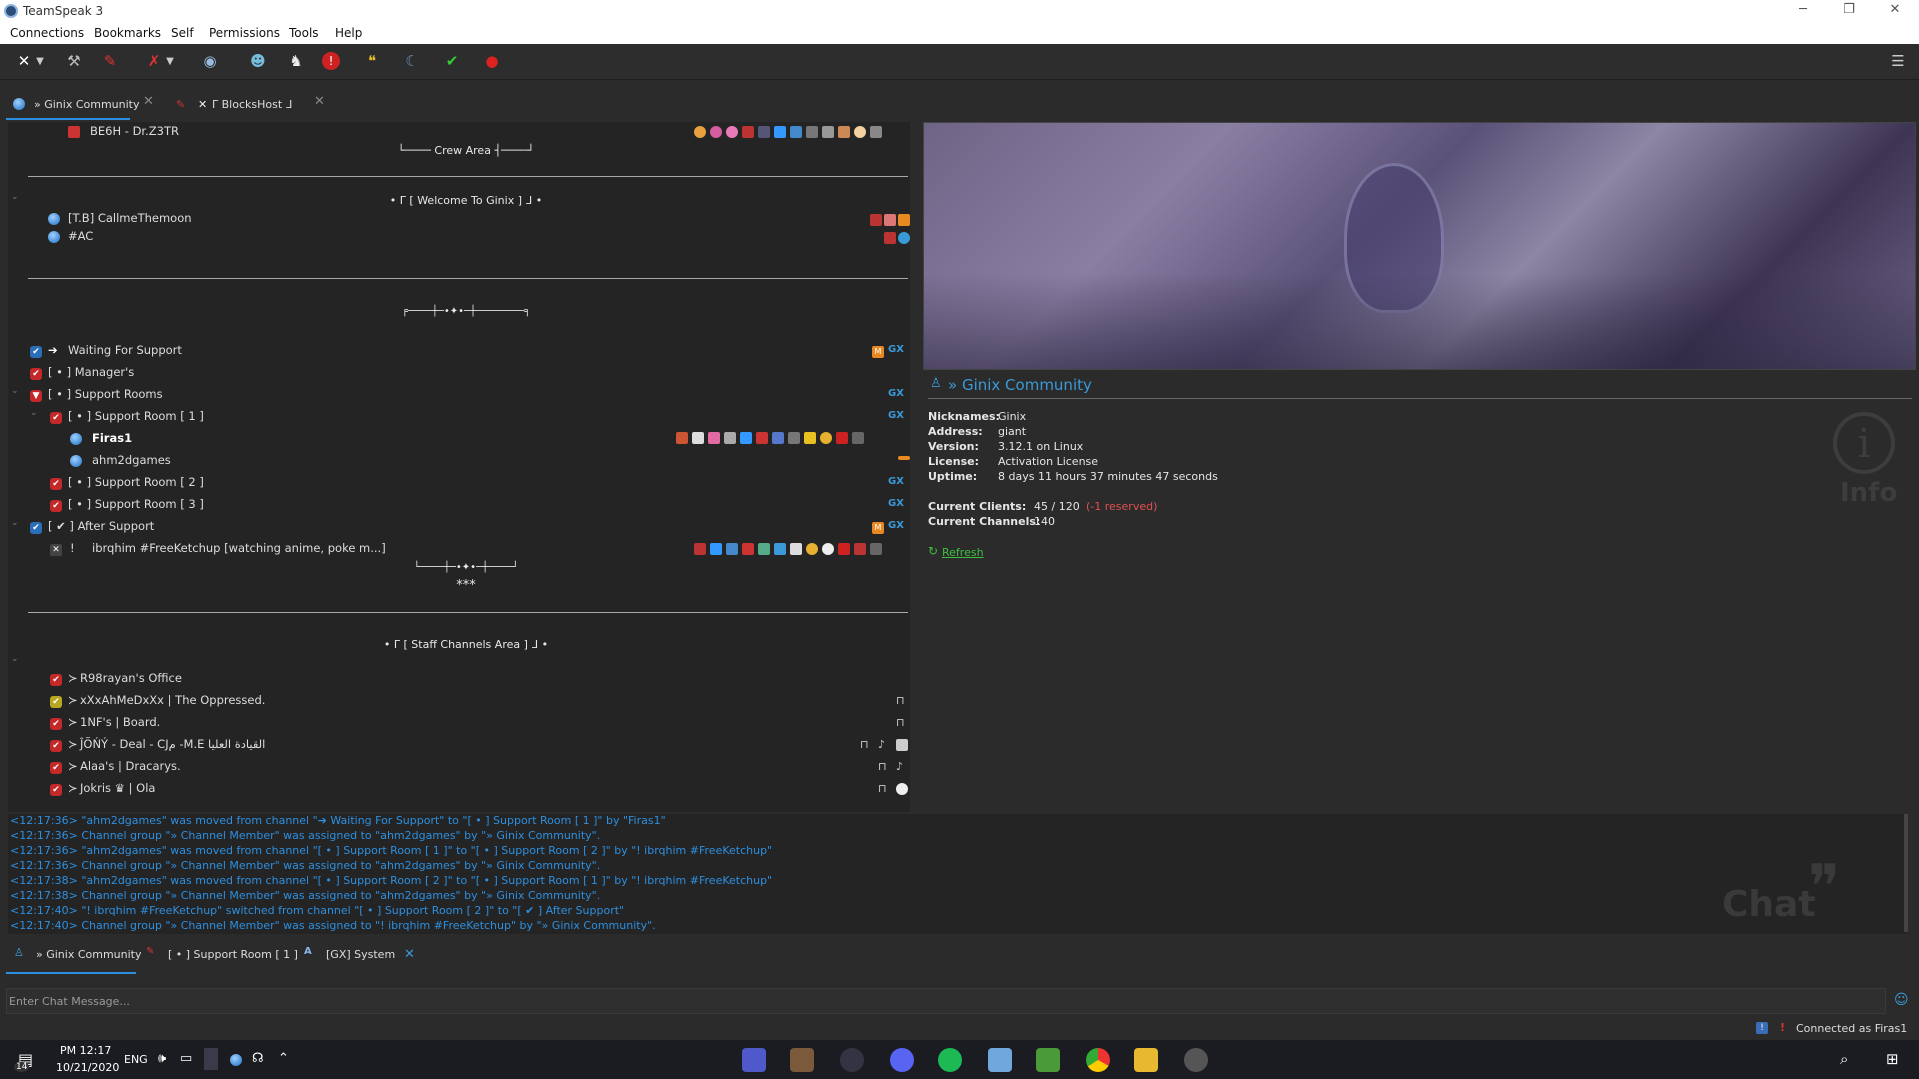 The image size is (1919, 1079). I want to click on teamspeak-logo-icon, so click(11, 11).